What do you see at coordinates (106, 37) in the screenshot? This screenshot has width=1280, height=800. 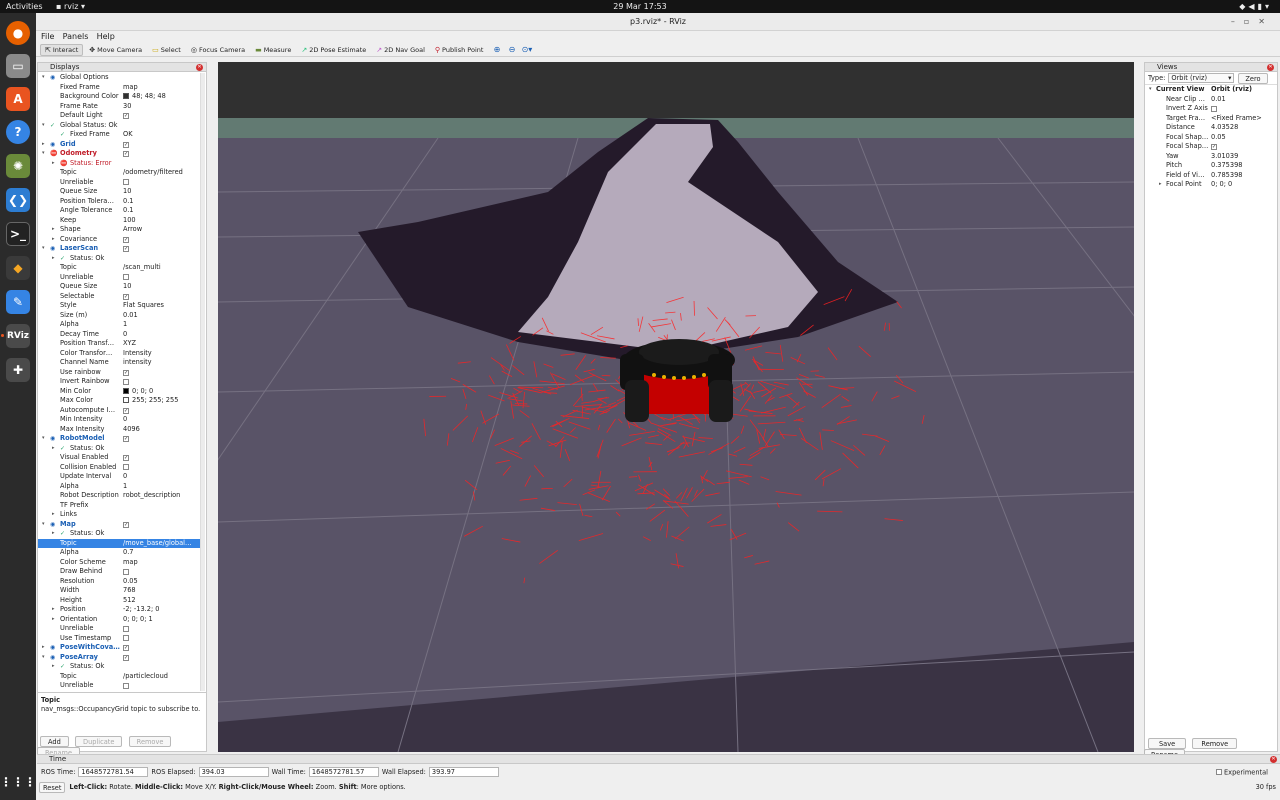 I see `menu-help: Help` at bounding box center [106, 37].